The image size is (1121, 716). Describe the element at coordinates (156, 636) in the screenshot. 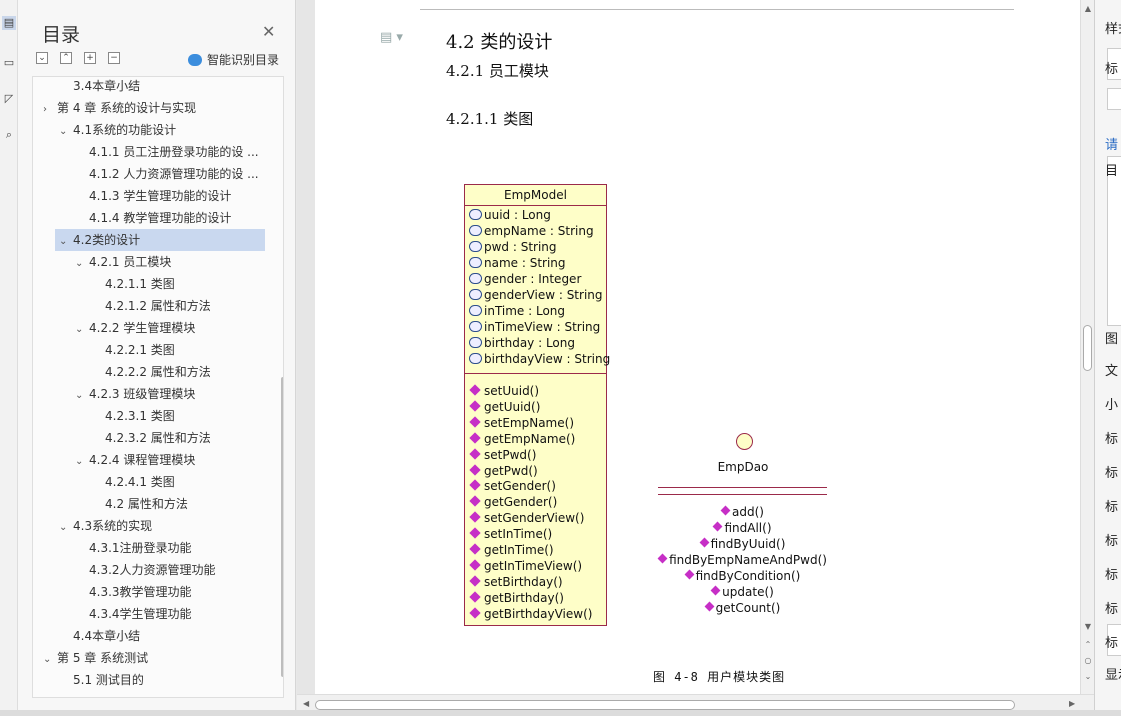

I see `toc-item: 4.4本章小结` at that location.